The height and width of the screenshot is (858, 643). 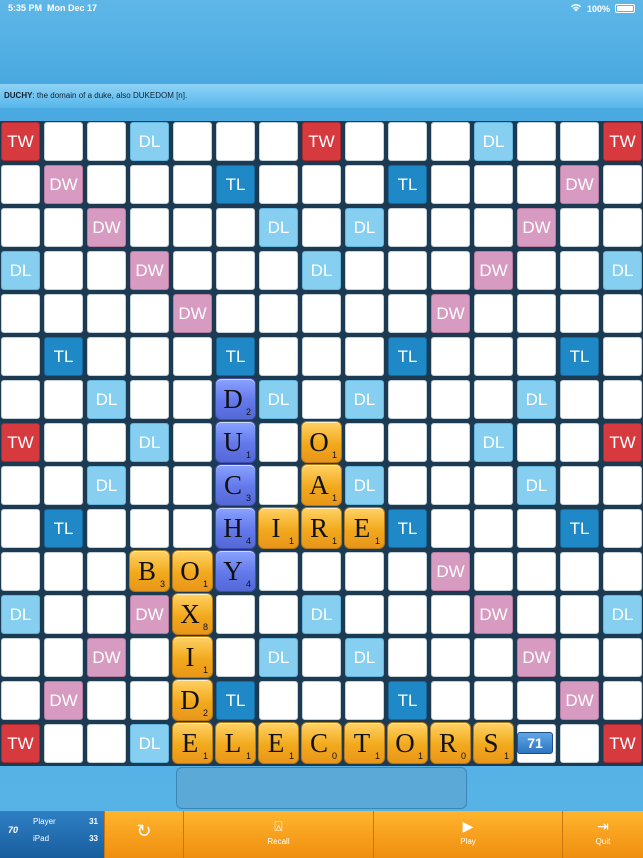 What do you see at coordinates (235, 528) in the screenshot?
I see `letter-tile: H4` at bounding box center [235, 528].